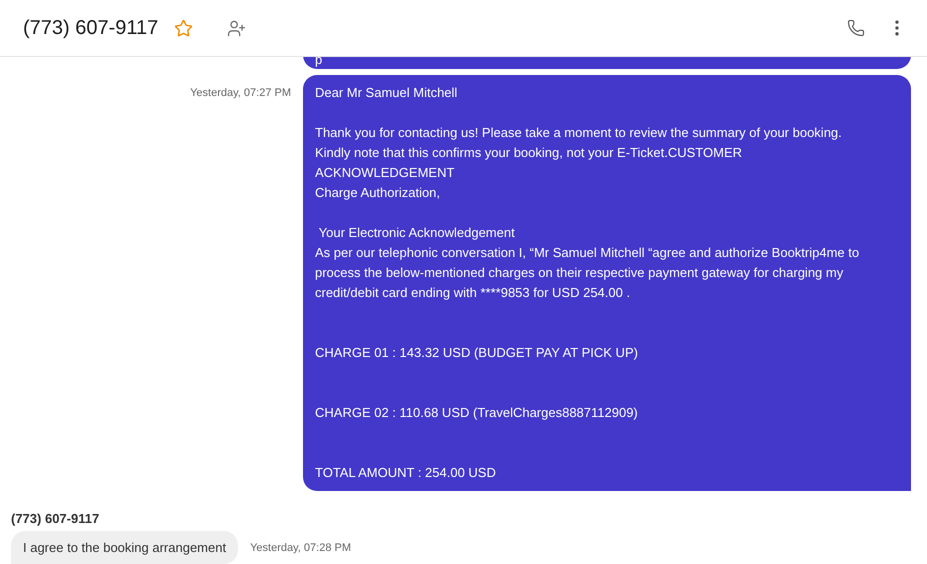 Image resolution: width=927 pixels, height=564 pixels. Describe the element at coordinates (240, 92) in the screenshot. I see `message-time: Yesterday, 07:27 PM` at that location.